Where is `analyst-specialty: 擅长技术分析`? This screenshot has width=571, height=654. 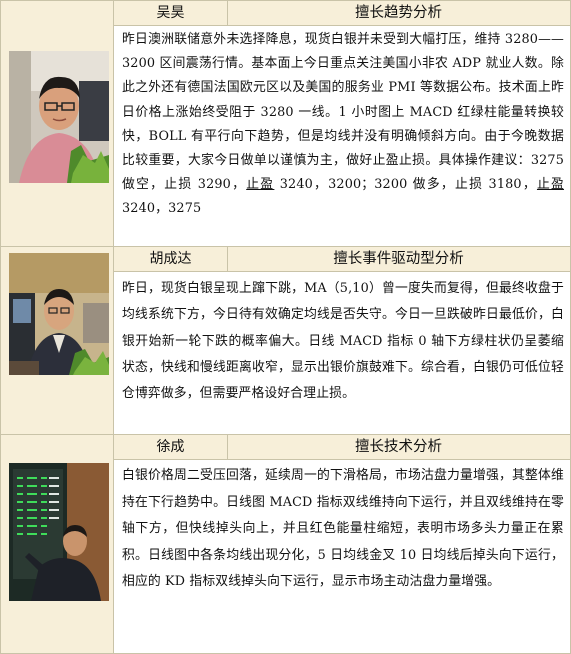
analyst-specialty: 擅长技术分析 is located at coordinates (398, 447).